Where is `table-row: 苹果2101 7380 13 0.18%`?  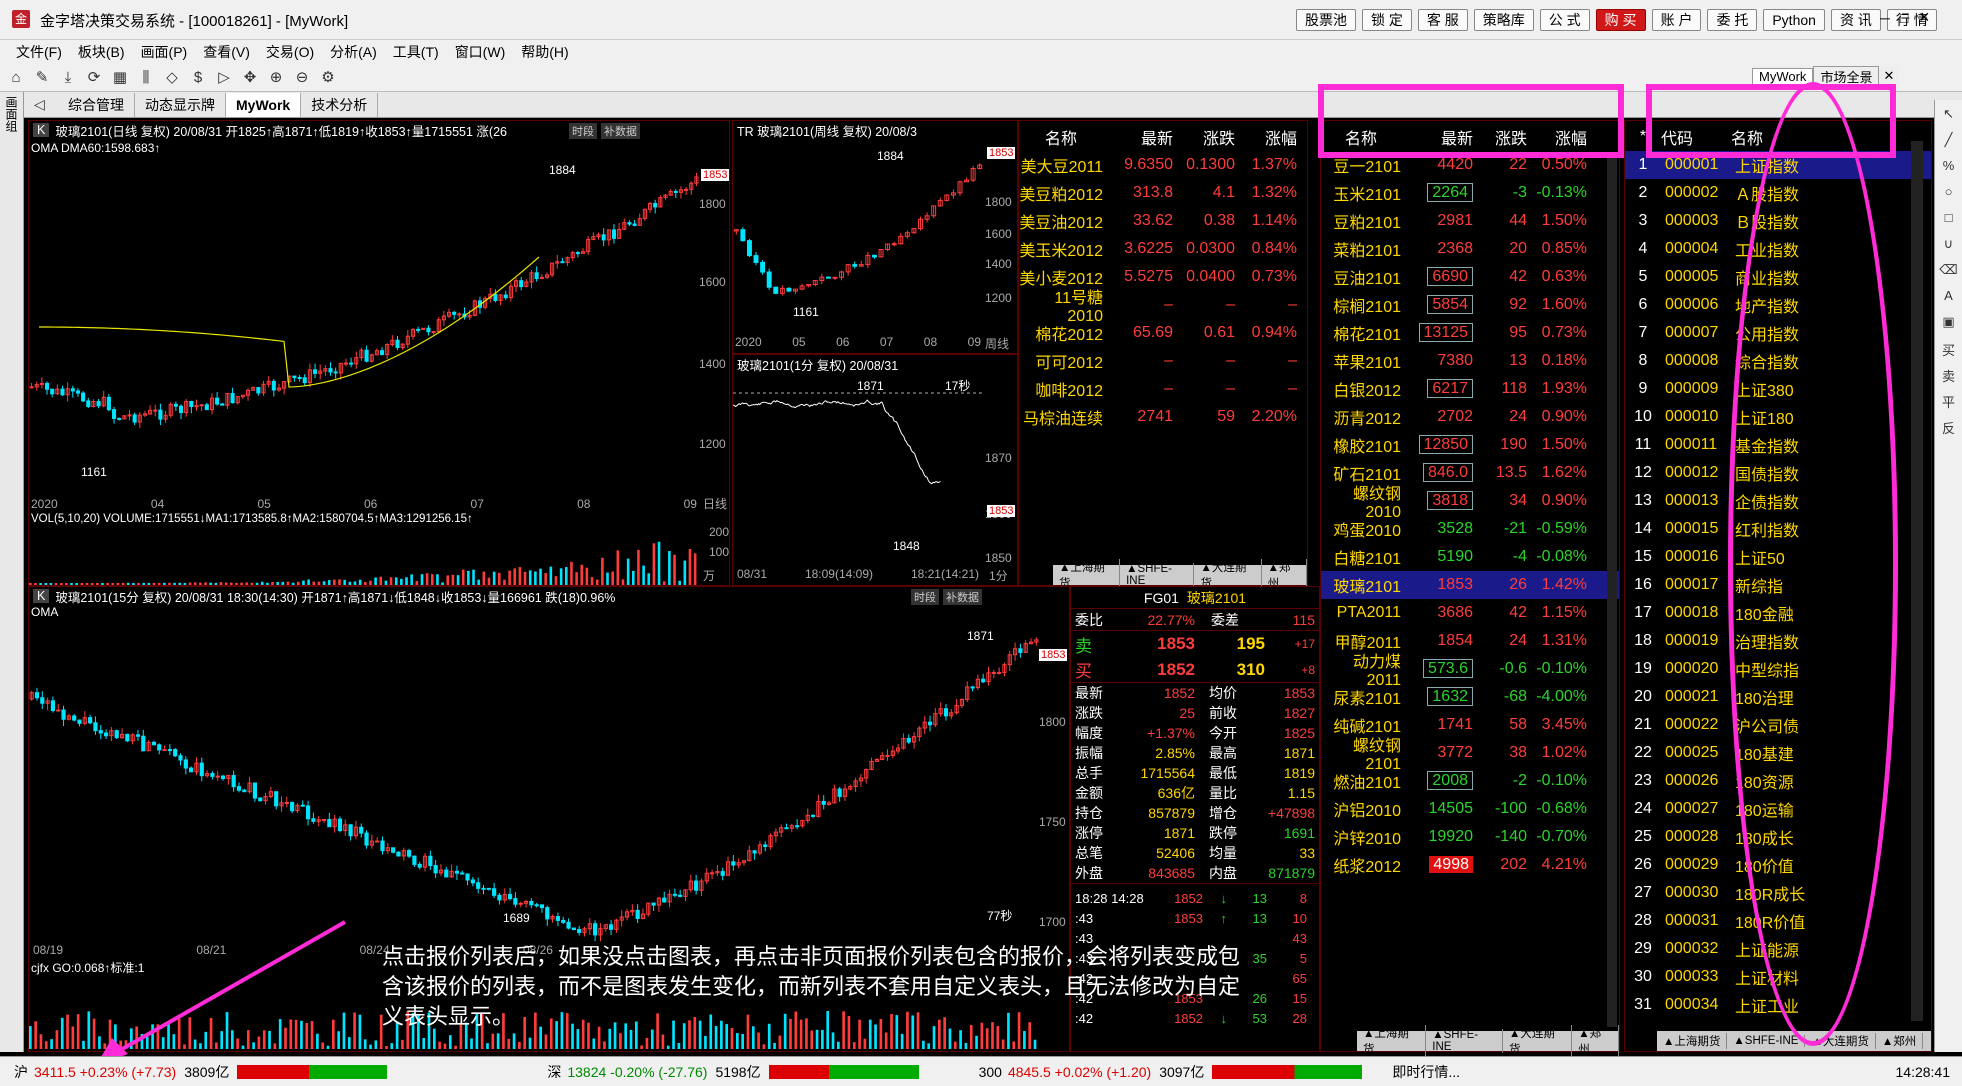
table-row: 苹果2101 7380 13 0.18% is located at coordinates (1470, 361).